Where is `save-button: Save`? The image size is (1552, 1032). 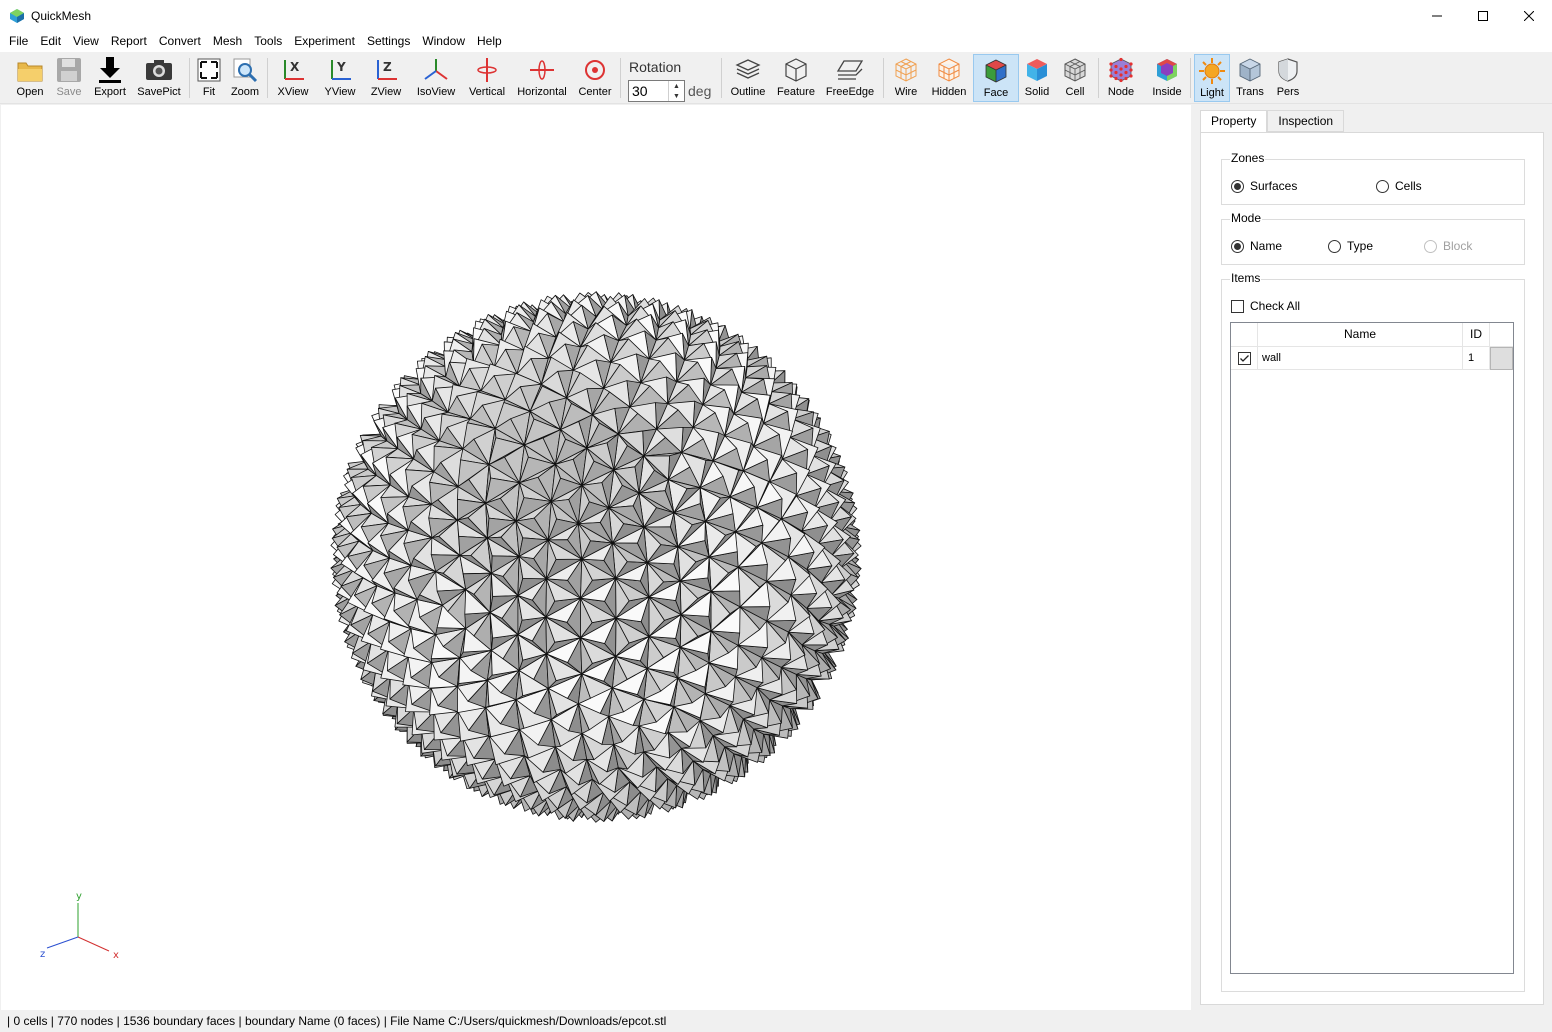 save-button: Save is located at coordinates (69, 78).